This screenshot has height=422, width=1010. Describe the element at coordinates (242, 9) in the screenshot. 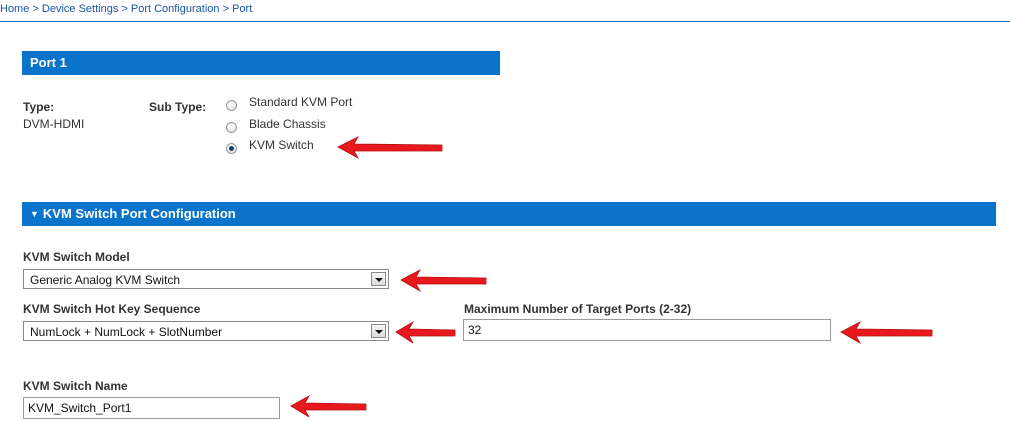

I see `breadcrumb-port-link: Port` at that location.